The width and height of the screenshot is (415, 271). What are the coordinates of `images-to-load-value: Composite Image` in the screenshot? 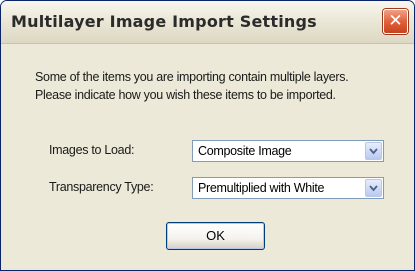 It's located at (245, 151).